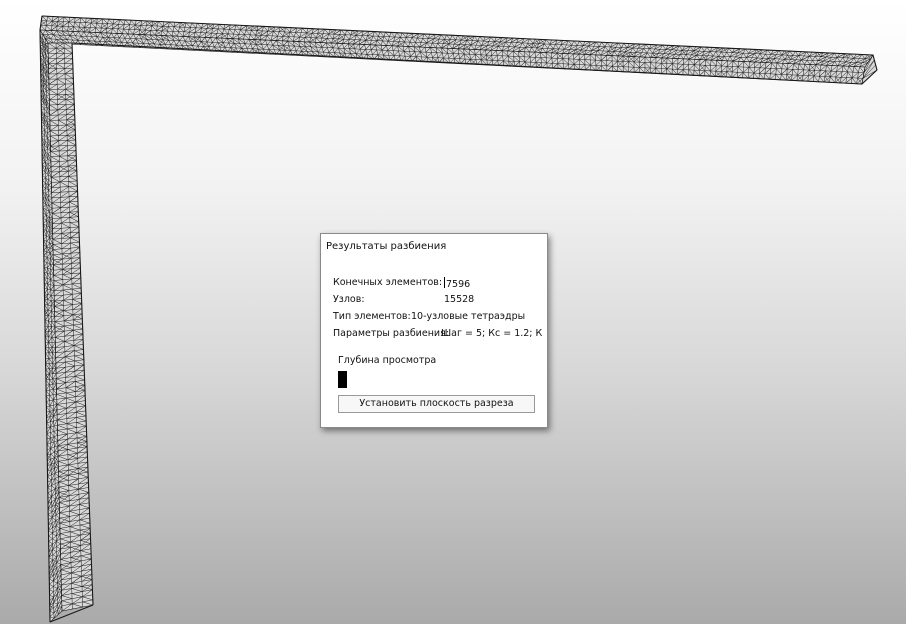 The width and height of the screenshot is (906, 624). What do you see at coordinates (391, 333) in the screenshot?
I see `mesh-params-label: Параметры разбиения:` at bounding box center [391, 333].